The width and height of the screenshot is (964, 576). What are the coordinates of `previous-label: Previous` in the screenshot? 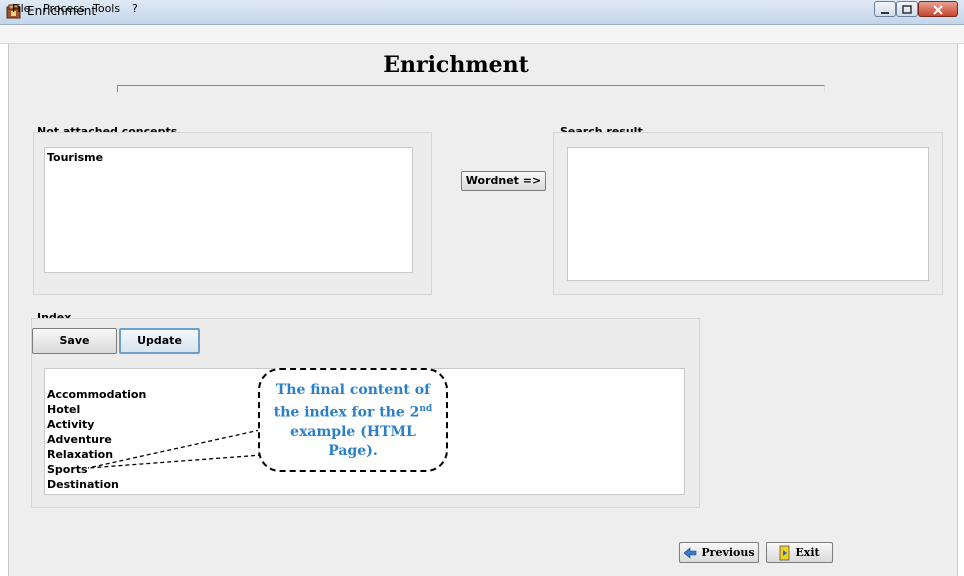 It's located at (728, 552).